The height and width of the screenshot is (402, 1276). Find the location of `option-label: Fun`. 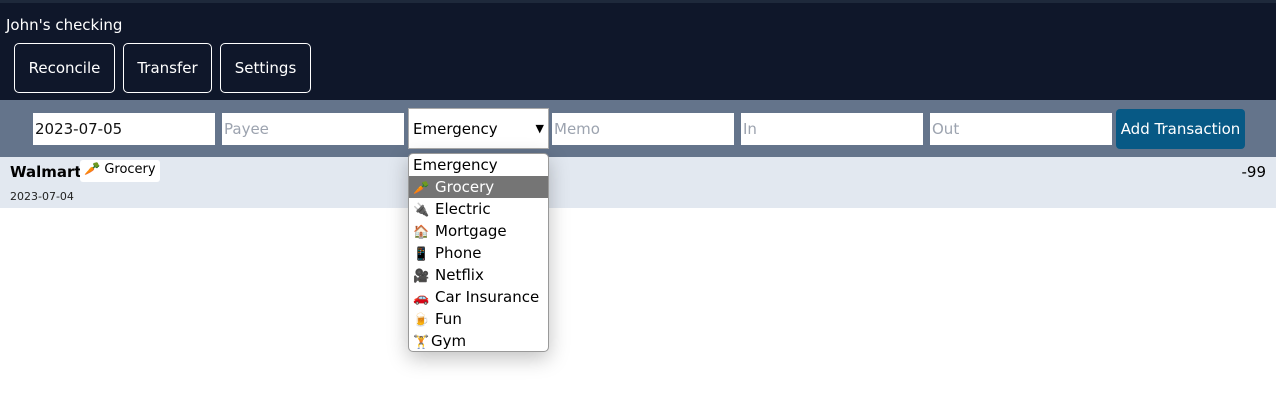

option-label: Fun is located at coordinates (448, 319).